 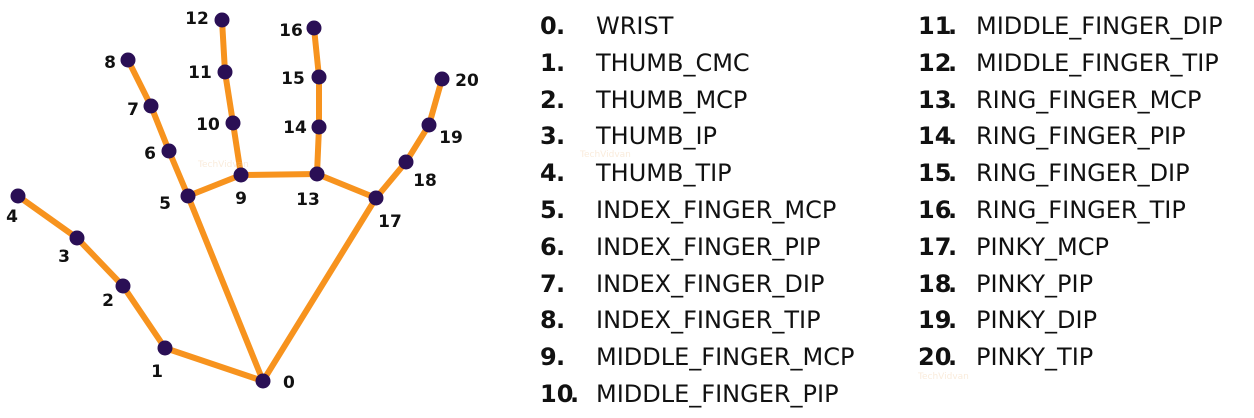 I want to click on landmark-number-12: 12, so click(x=197, y=19).